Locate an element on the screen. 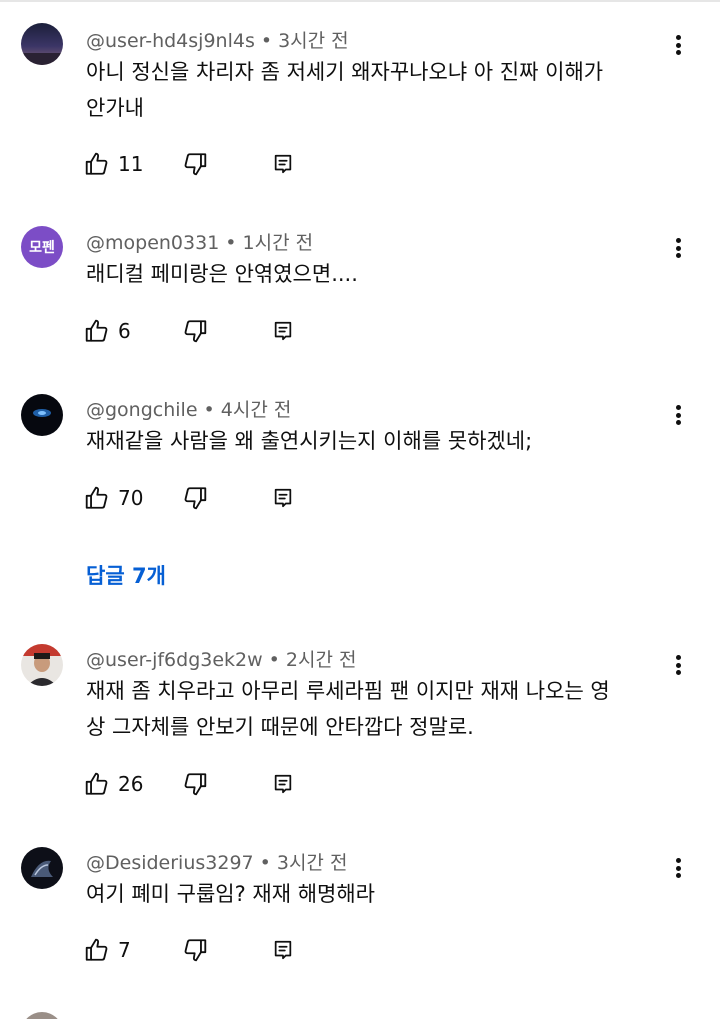 The height and width of the screenshot is (1019, 720). comment-time: 4시간 전 is located at coordinates (256, 410).